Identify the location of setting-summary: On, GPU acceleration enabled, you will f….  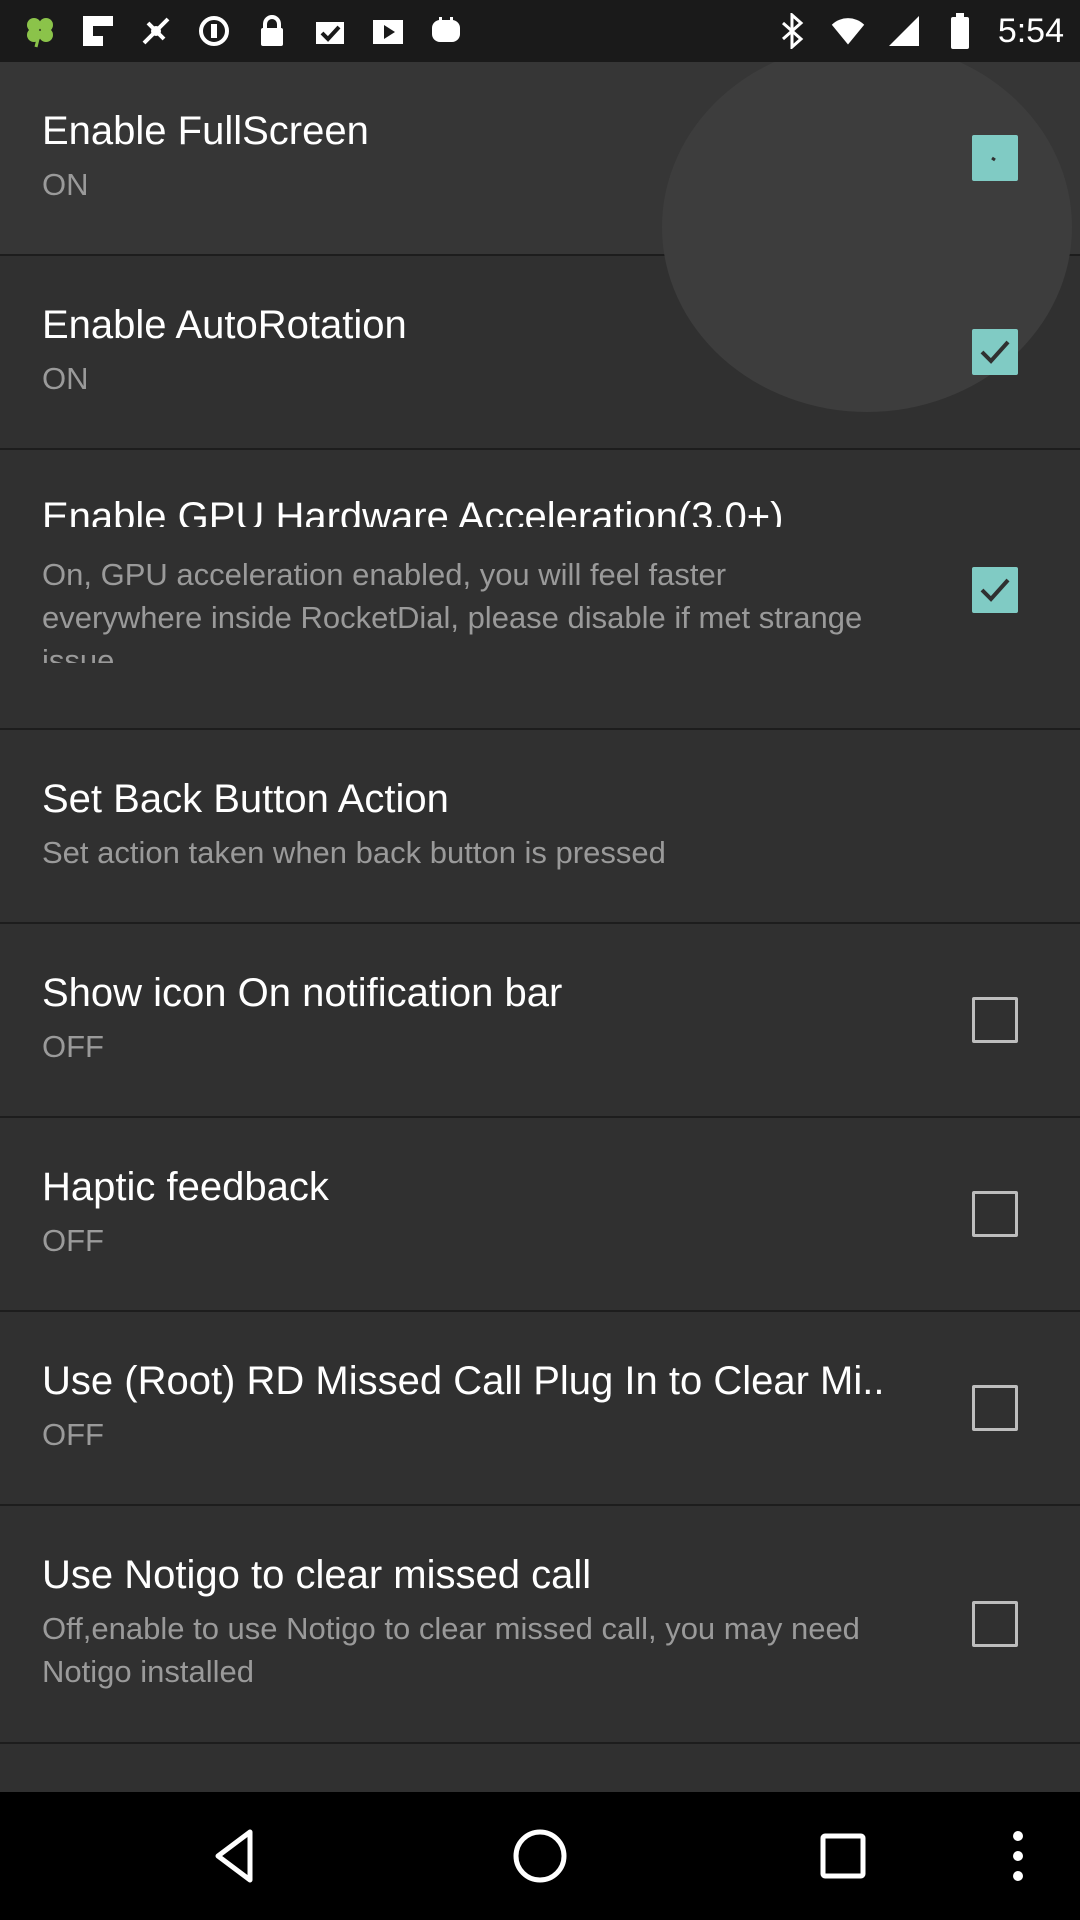
(452, 610).